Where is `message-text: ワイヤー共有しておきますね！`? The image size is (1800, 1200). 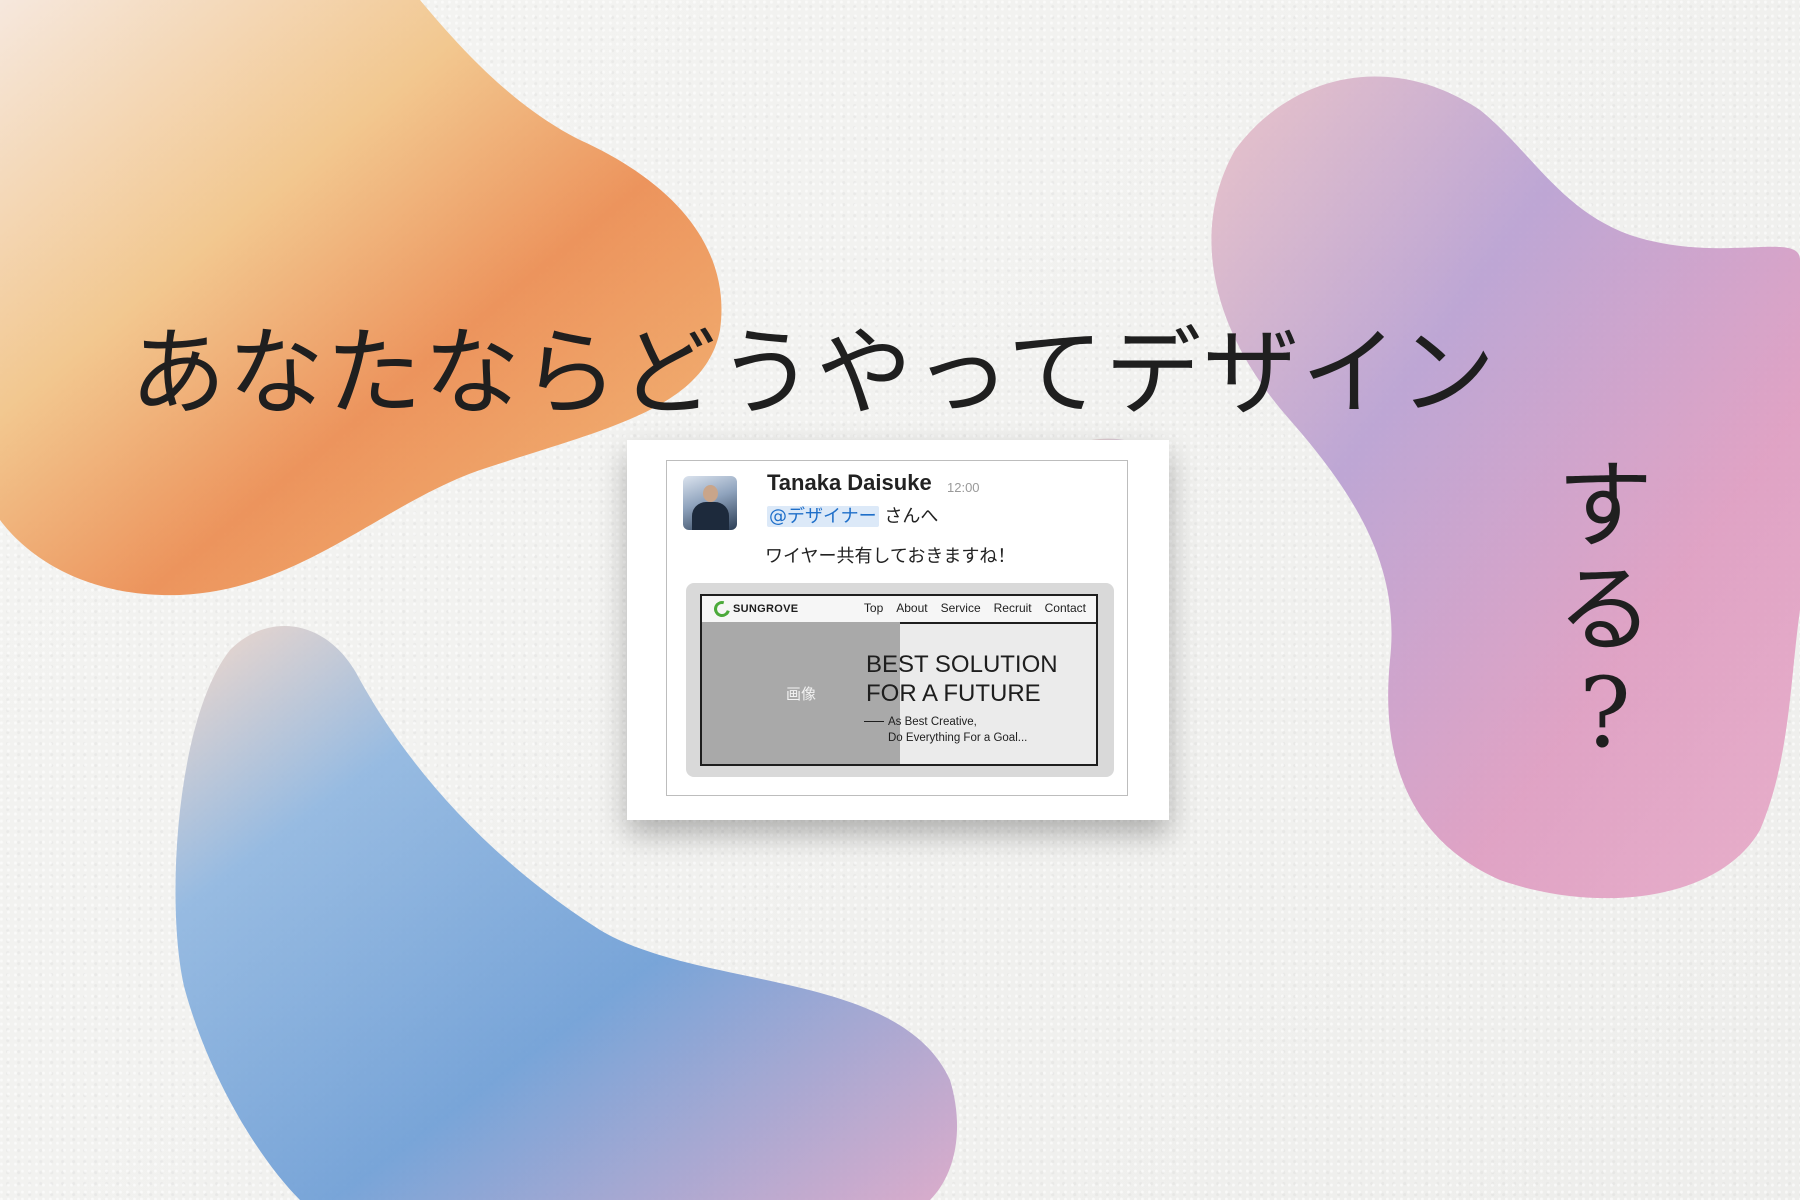
message-text: ワイヤー共有しておきますね！ is located at coordinates (890, 556).